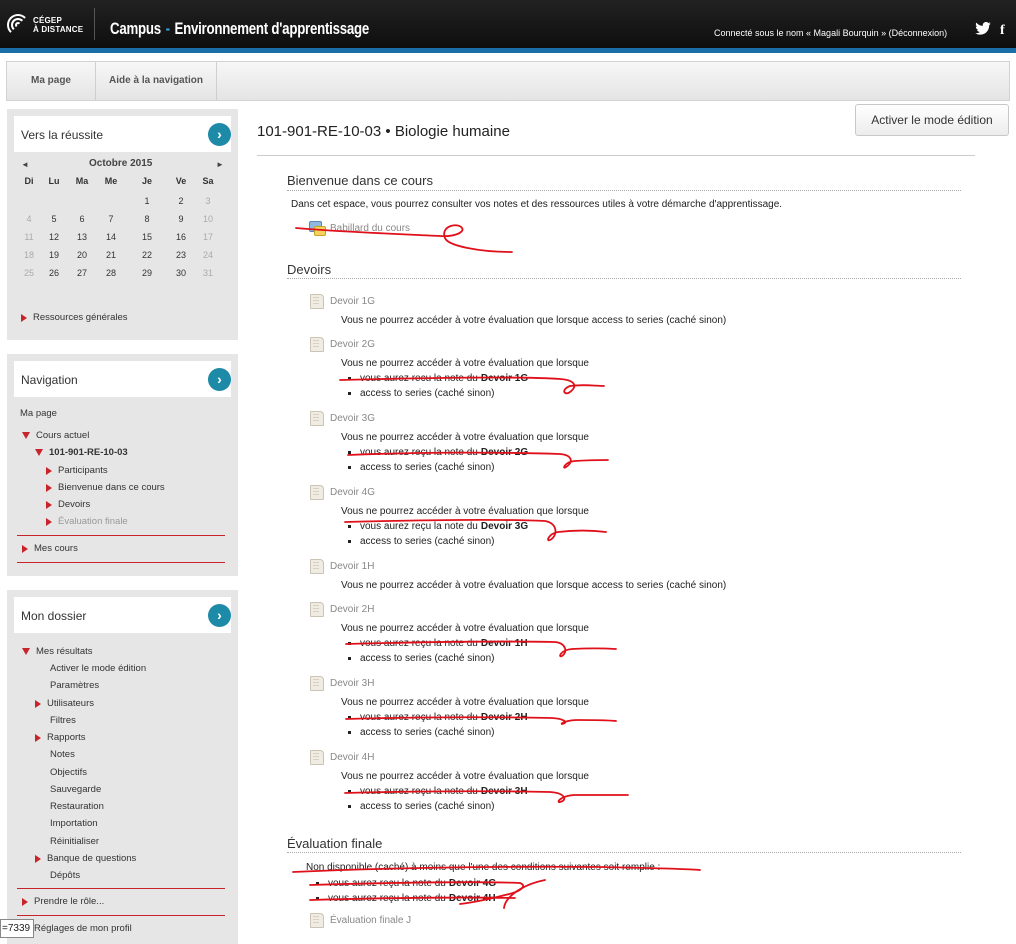 The image size is (1016, 944). Describe the element at coordinates (74, 317) in the screenshot. I see `resources-link: Ressources générales` at that location.